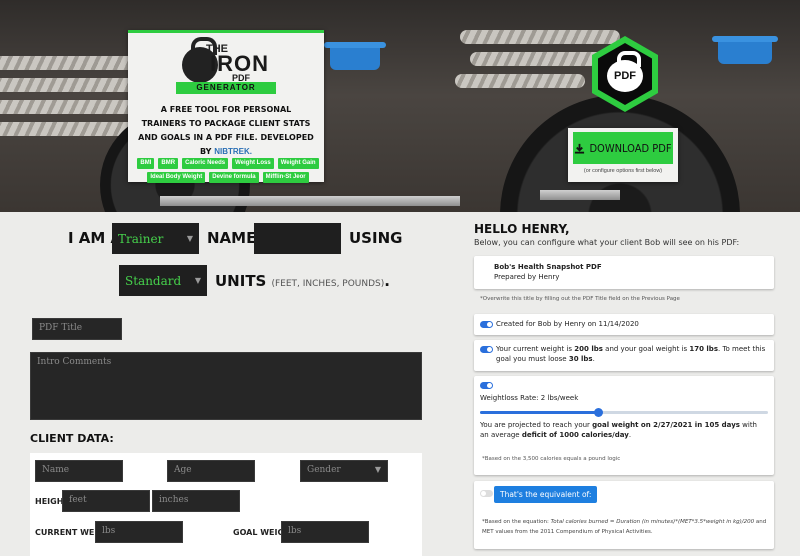 Image resolution: width=800 pixels, height=556 pixels. Describe the element at coordinates (168, 163) in the screenshot. I see `tag-bmr: BMR` at that location.